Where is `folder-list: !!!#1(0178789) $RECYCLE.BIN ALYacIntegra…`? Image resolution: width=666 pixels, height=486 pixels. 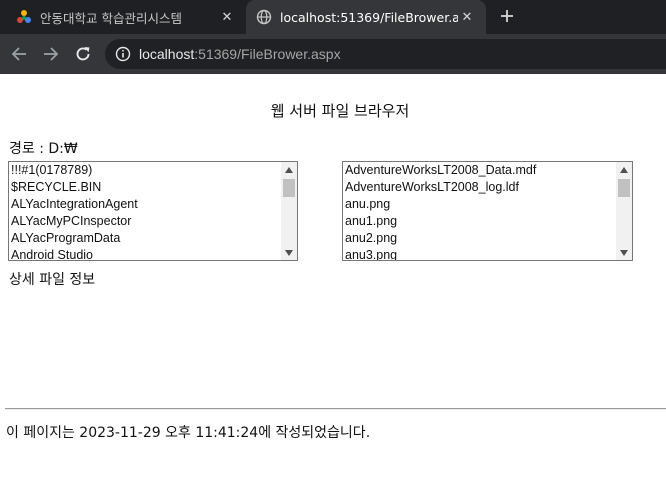 folder-list: !!!#1(0178789) $RECYCLE.BIN ALYacIntegra… is located at coordinates (146, 211).